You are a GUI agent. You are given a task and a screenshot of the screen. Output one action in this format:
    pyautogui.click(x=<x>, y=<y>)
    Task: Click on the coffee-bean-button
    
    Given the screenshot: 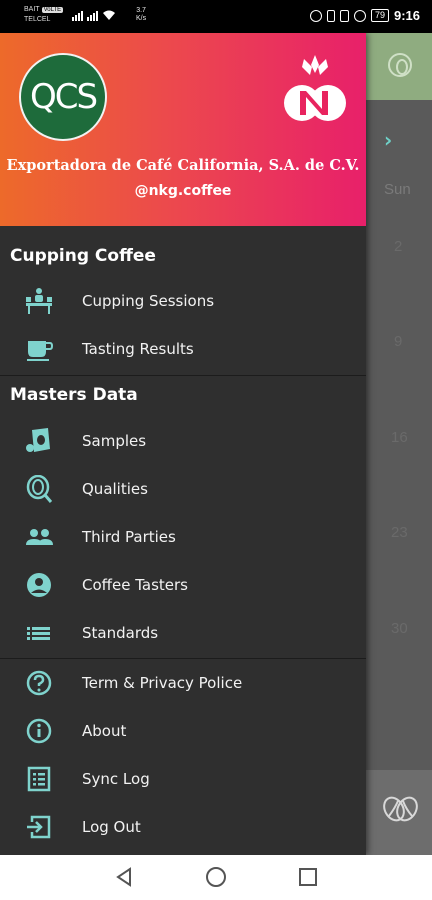 What is the action you would take?
    pyautogui.click(x=399, y=812)
    